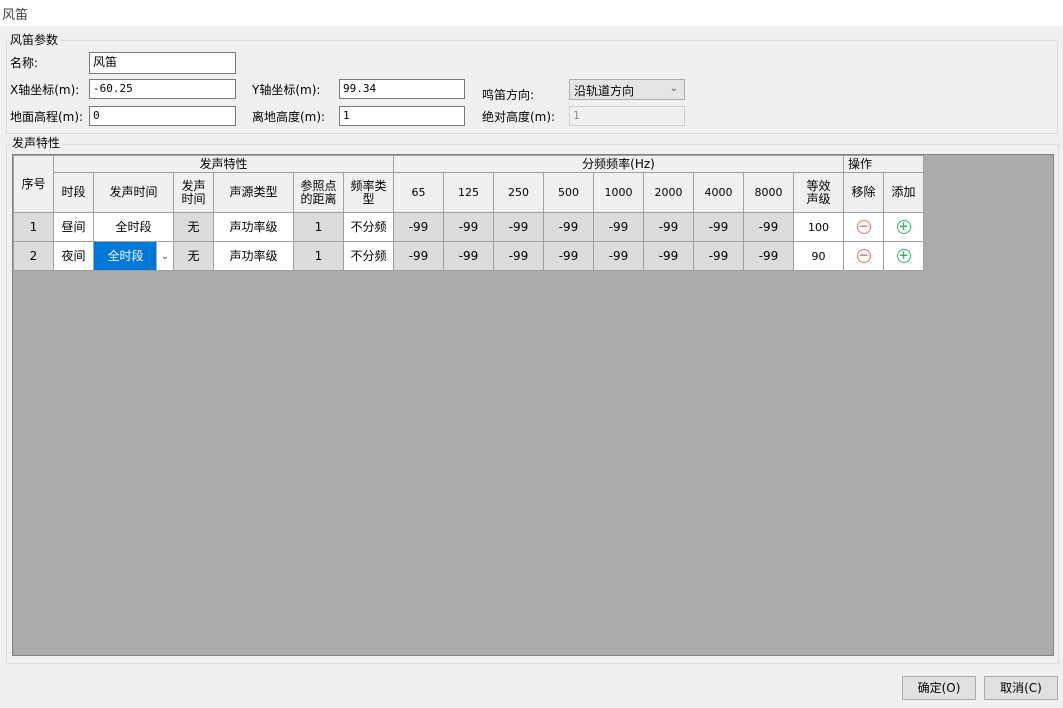 Image resolution: width=1063 pixels, height=708 pixels. What do you see at coordinates (162, 116) in the screenshot?
I see `ground-elevation-input: 0` at bounding box center [162, 116].